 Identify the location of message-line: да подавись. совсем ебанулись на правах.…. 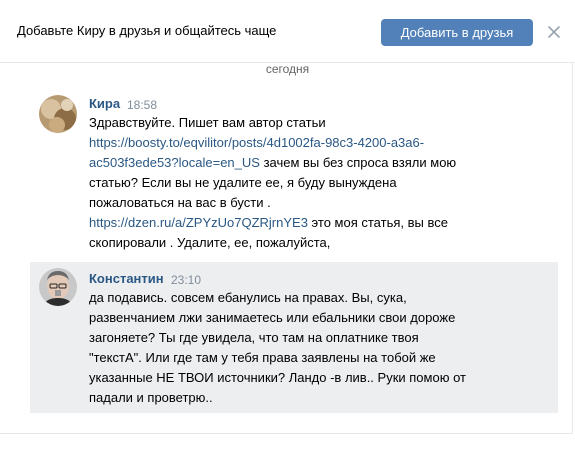
(309, 298).